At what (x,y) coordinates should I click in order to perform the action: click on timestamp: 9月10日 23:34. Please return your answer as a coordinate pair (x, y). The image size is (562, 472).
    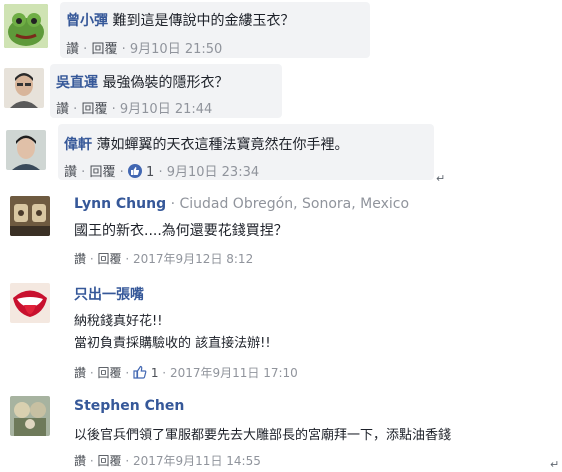
    Looking at the image, I should click on (213, 172).